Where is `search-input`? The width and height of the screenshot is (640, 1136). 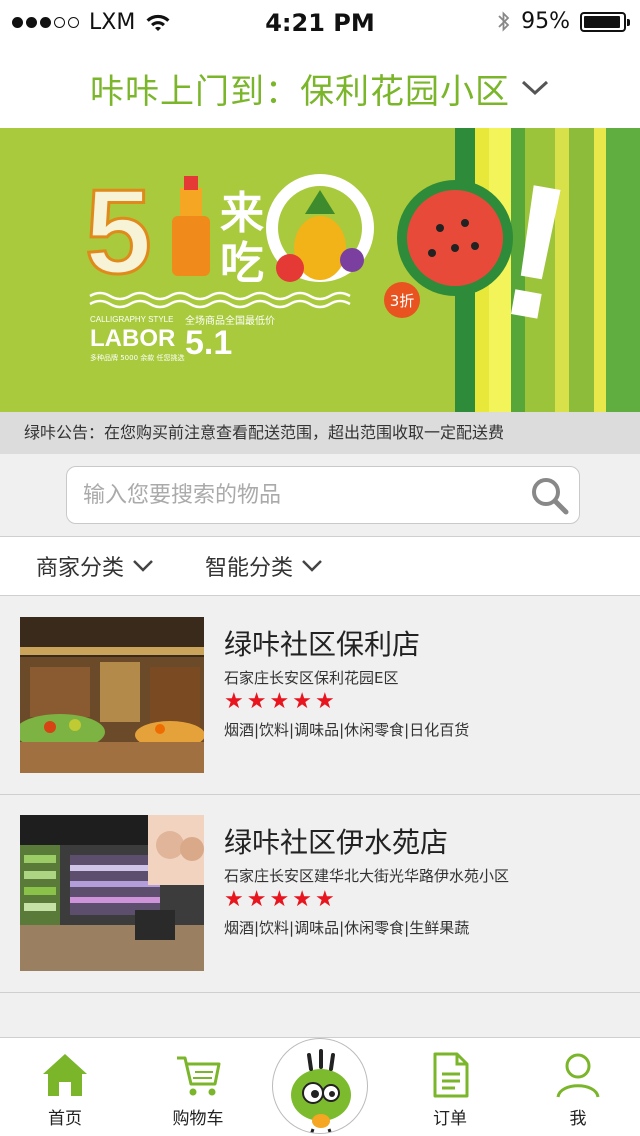 search-input is located at coordinates (303, 495).